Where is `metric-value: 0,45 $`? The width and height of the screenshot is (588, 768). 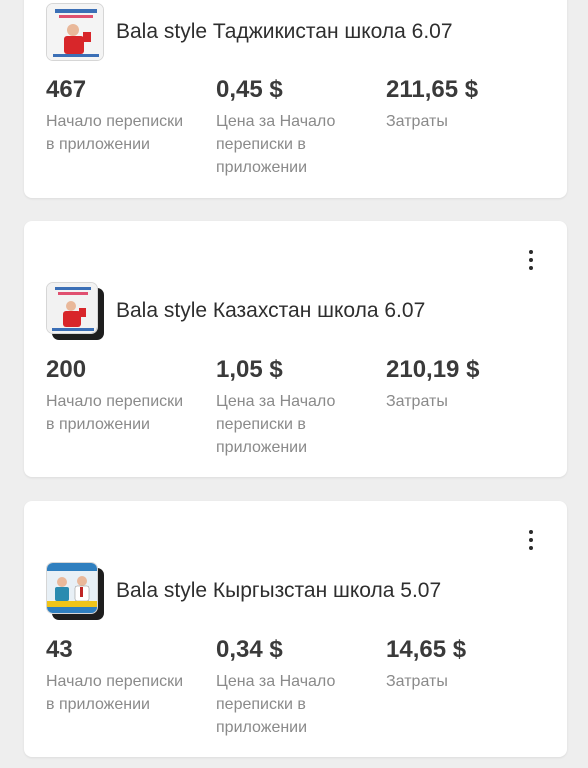 metric-value: 0,45 $ is located at coordinates (249, 89).